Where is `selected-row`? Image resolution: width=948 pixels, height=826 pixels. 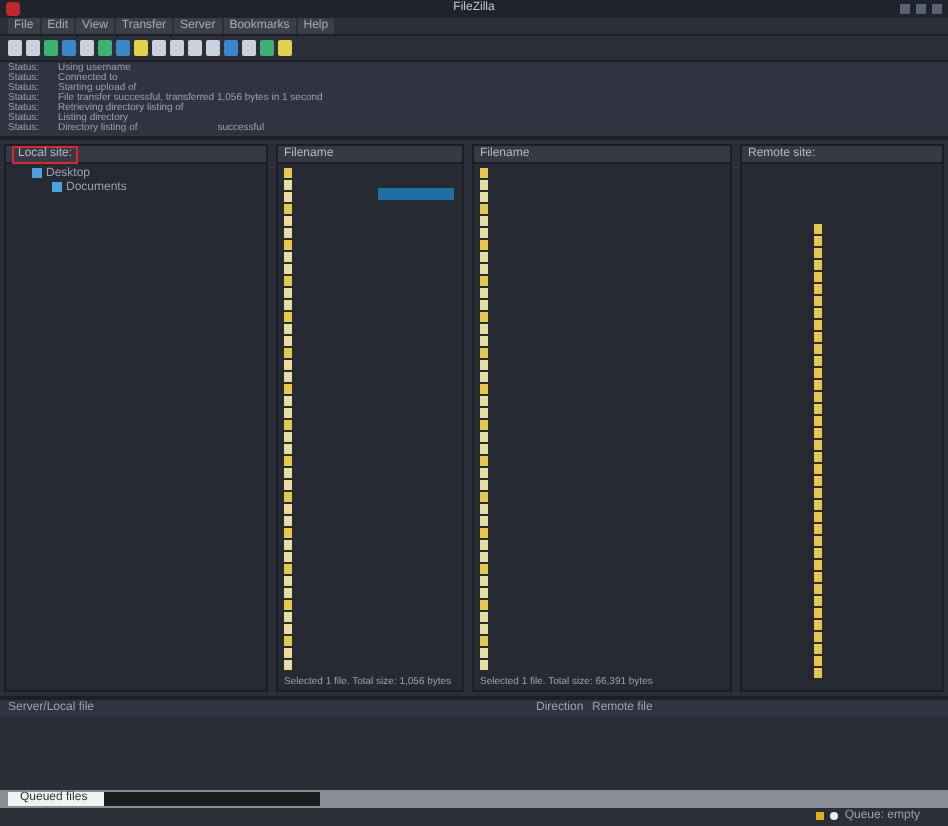 selected-row is located at coordinates (416, 193).